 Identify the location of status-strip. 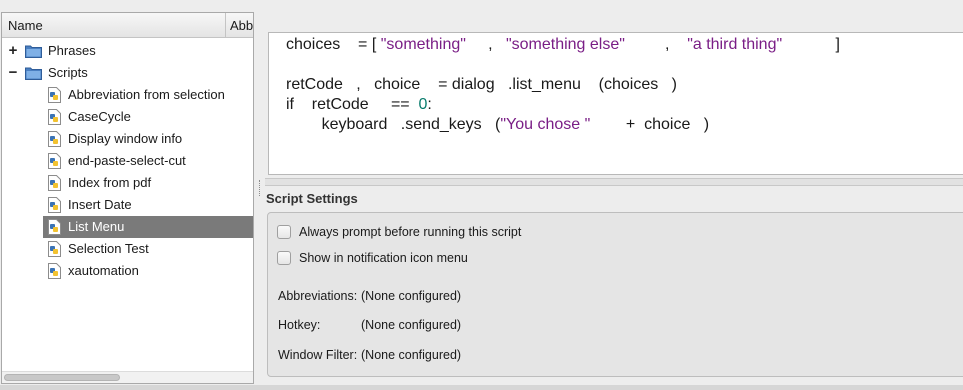
(481, 387).